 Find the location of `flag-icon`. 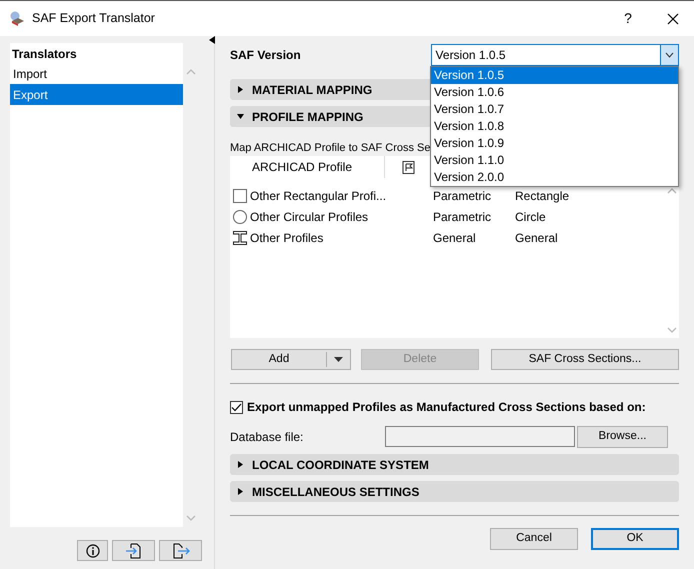

flag-icon is located at coordinates (409, 167).